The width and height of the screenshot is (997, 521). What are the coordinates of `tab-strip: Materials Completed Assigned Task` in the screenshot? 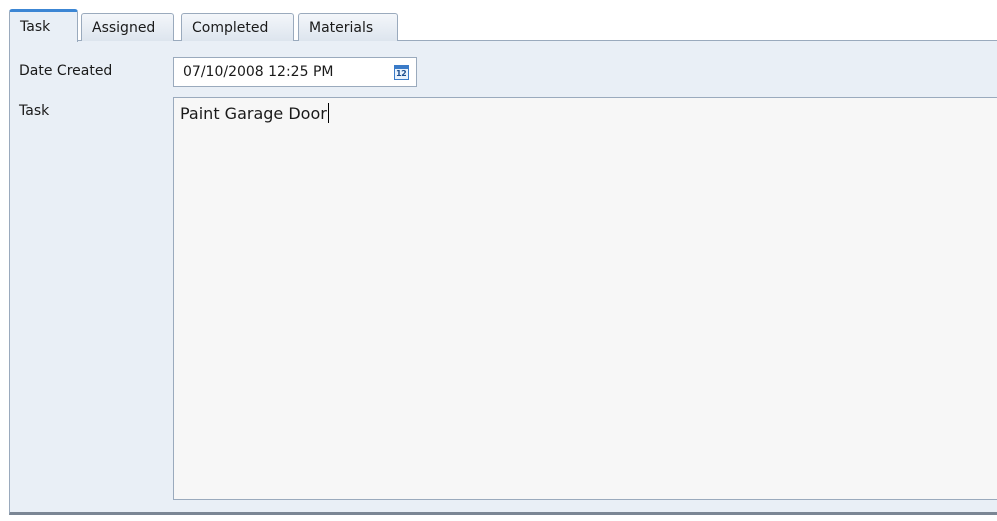 It's located at (503, 25).